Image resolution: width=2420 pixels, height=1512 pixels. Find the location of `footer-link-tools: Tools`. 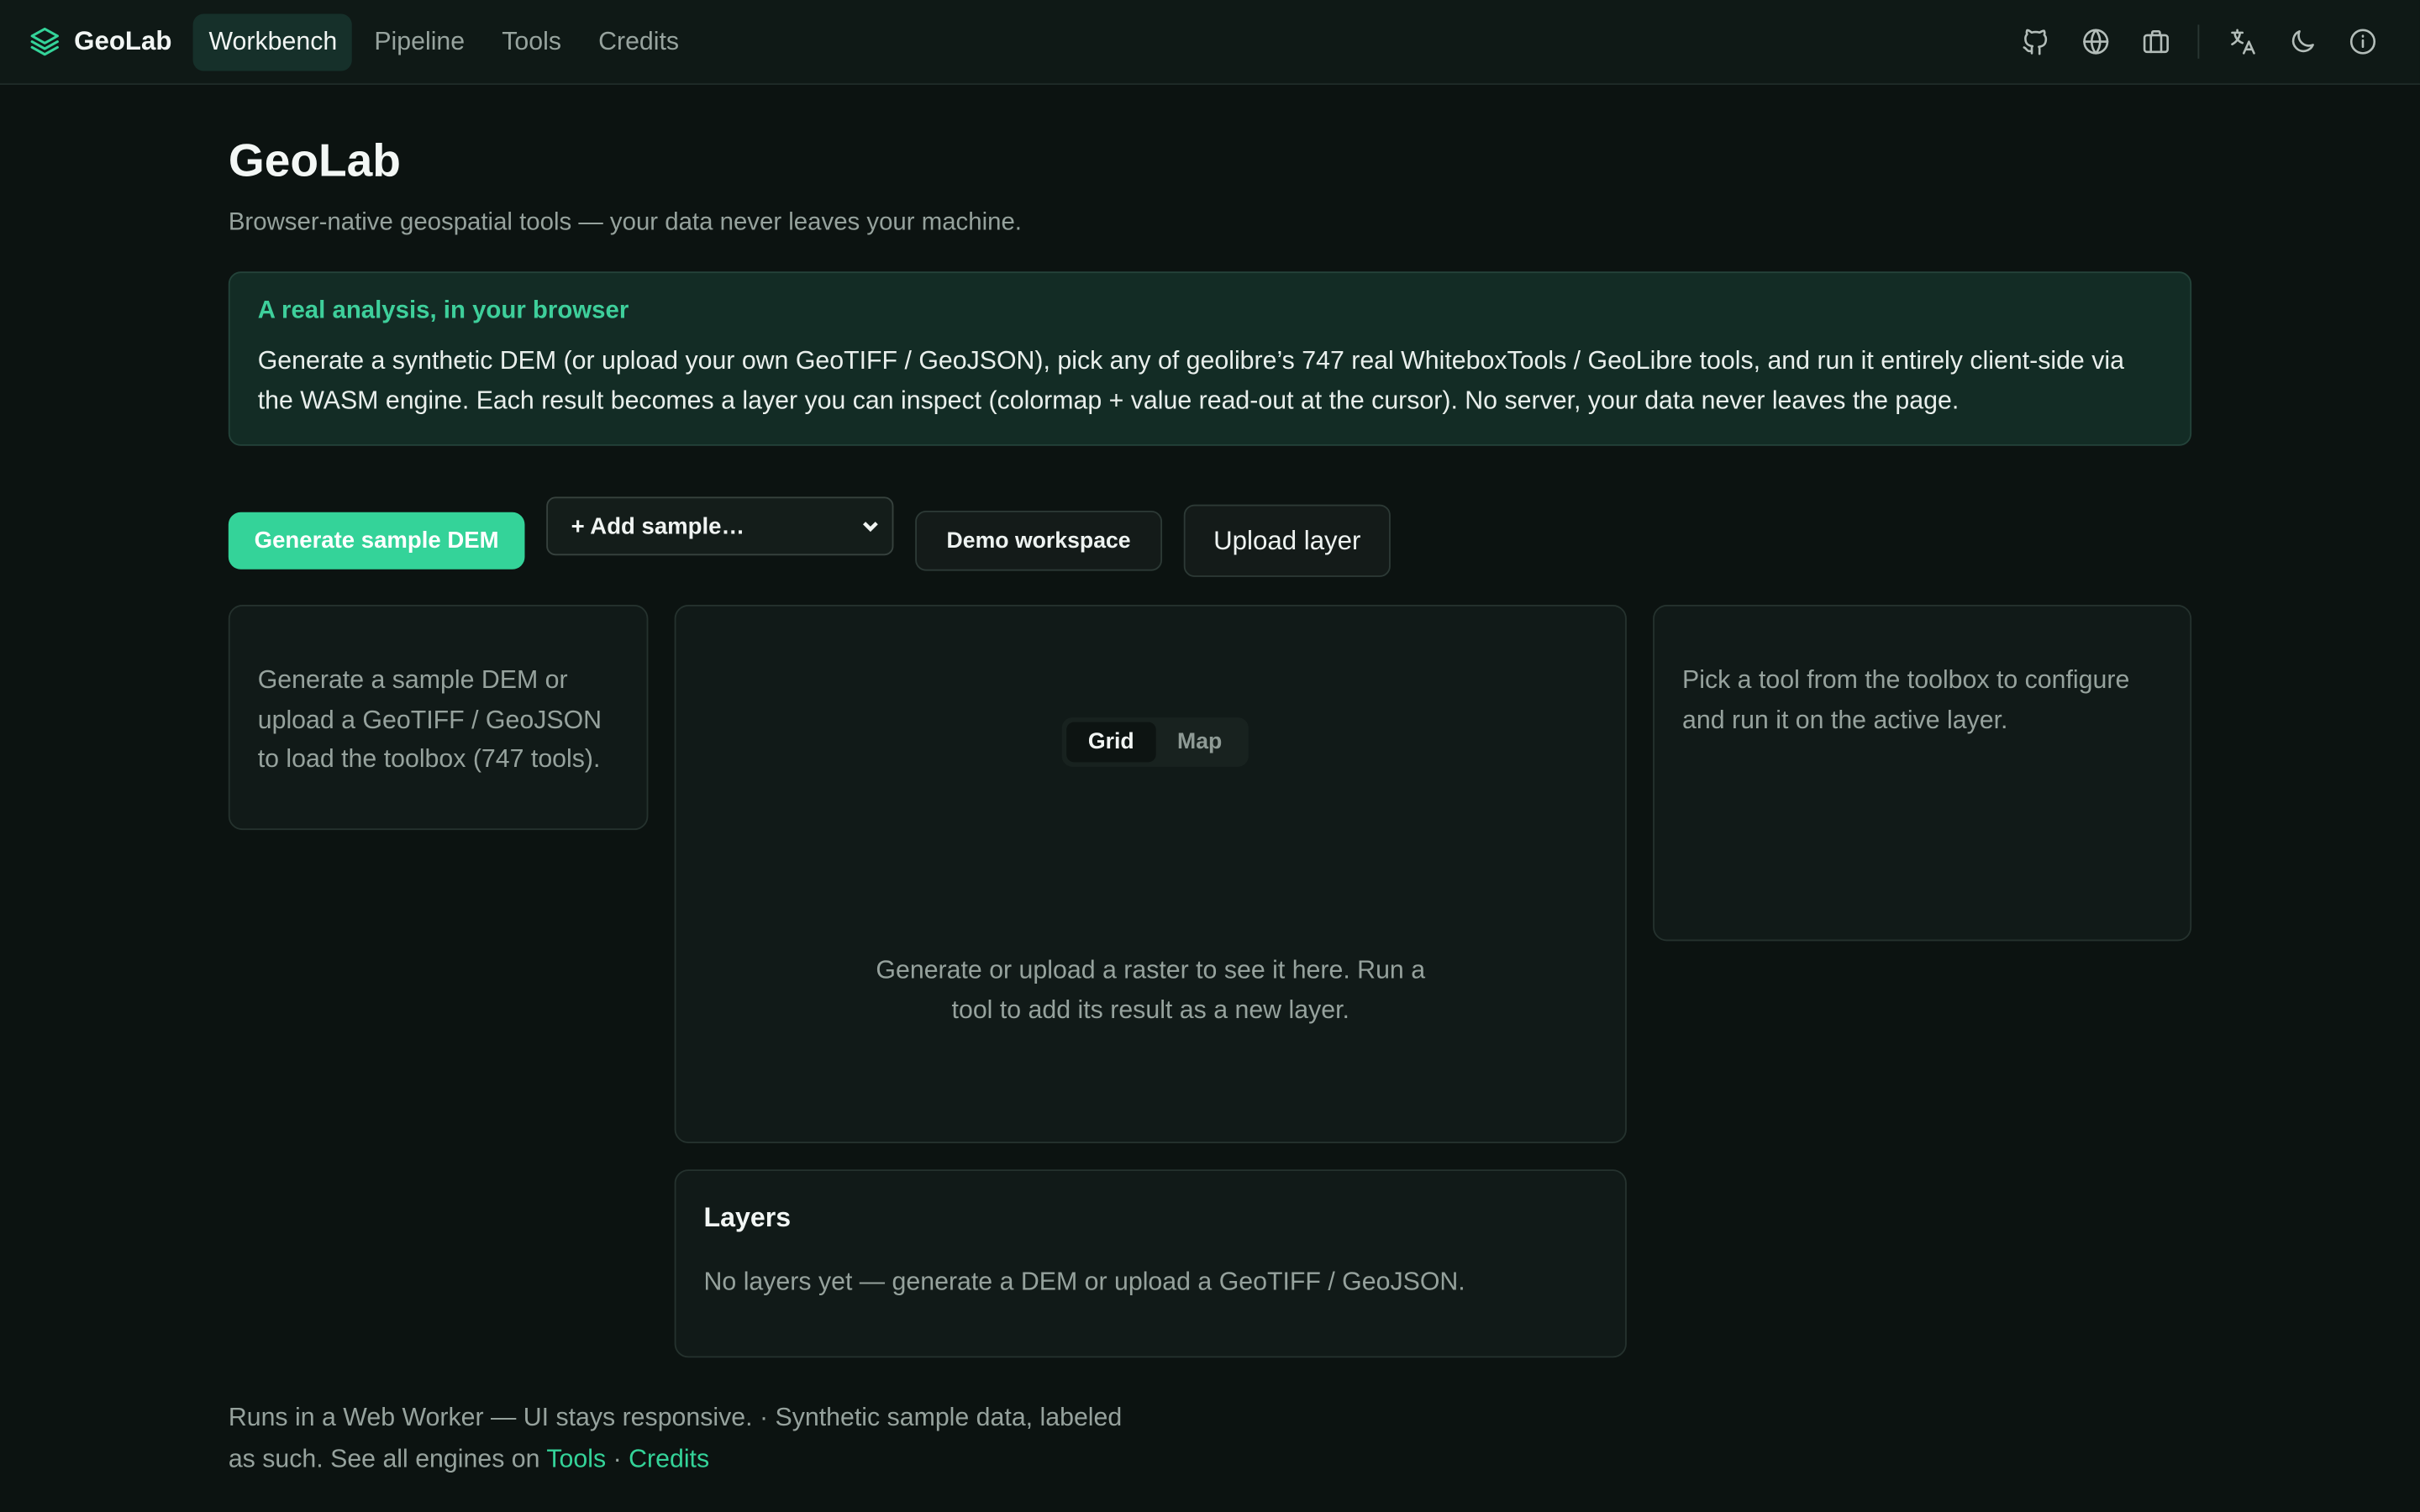

footer-link-tools: Tools is located at coordinates (576, 1459).